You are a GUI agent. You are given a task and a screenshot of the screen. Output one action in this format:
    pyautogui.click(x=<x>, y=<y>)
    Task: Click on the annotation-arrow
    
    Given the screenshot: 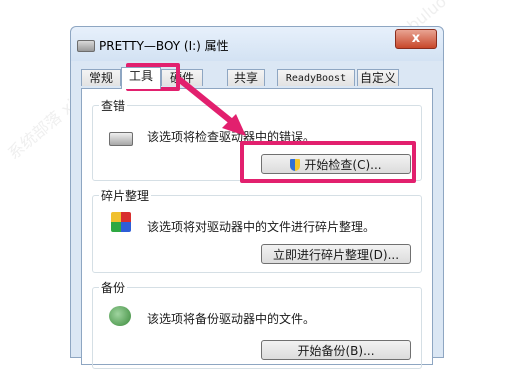 What is the action you would take?
    pyautogui.click(x=211, y=106)
    